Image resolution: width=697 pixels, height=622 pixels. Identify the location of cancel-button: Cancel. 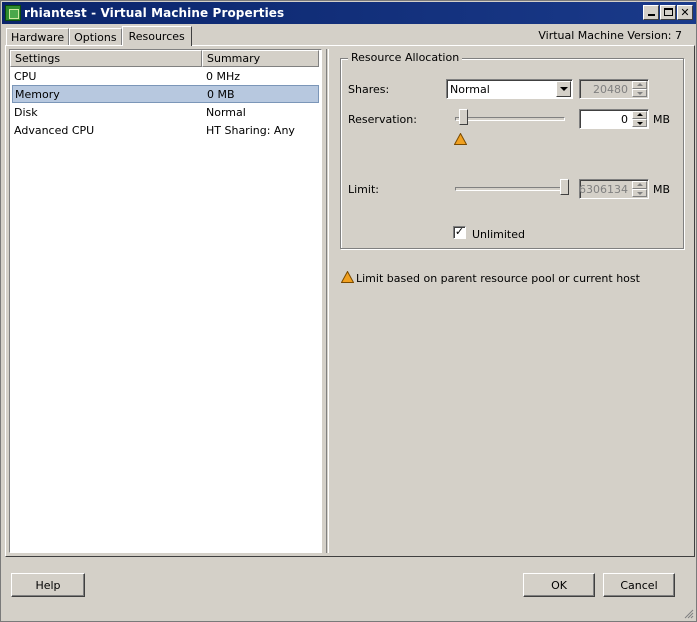
(639, 585).